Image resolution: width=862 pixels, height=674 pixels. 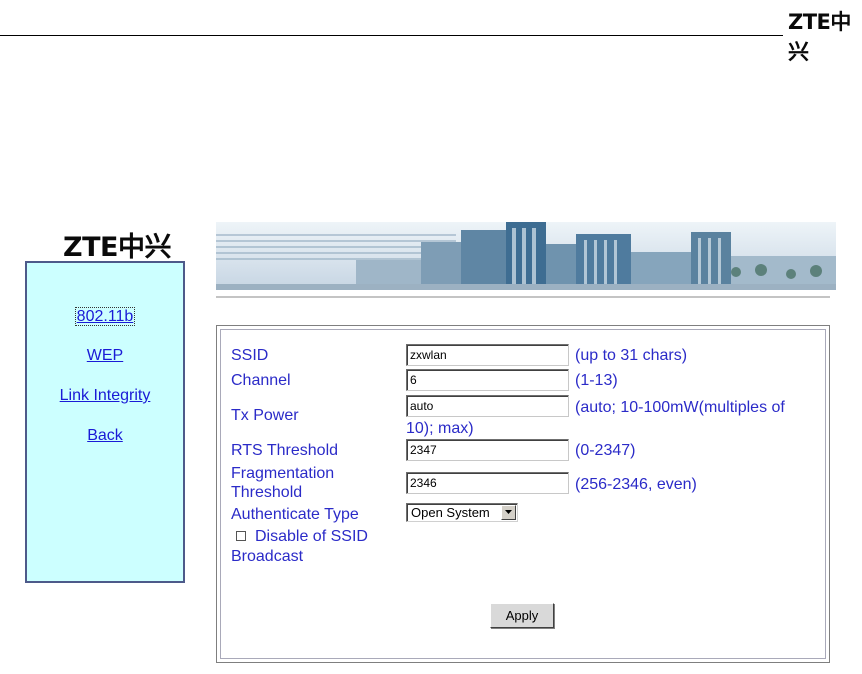 What do you see at coordinates (605, 450) in the screenshot?
I see `rts-threshold-hint: (0-2347)` at bounding box center [605, 450].